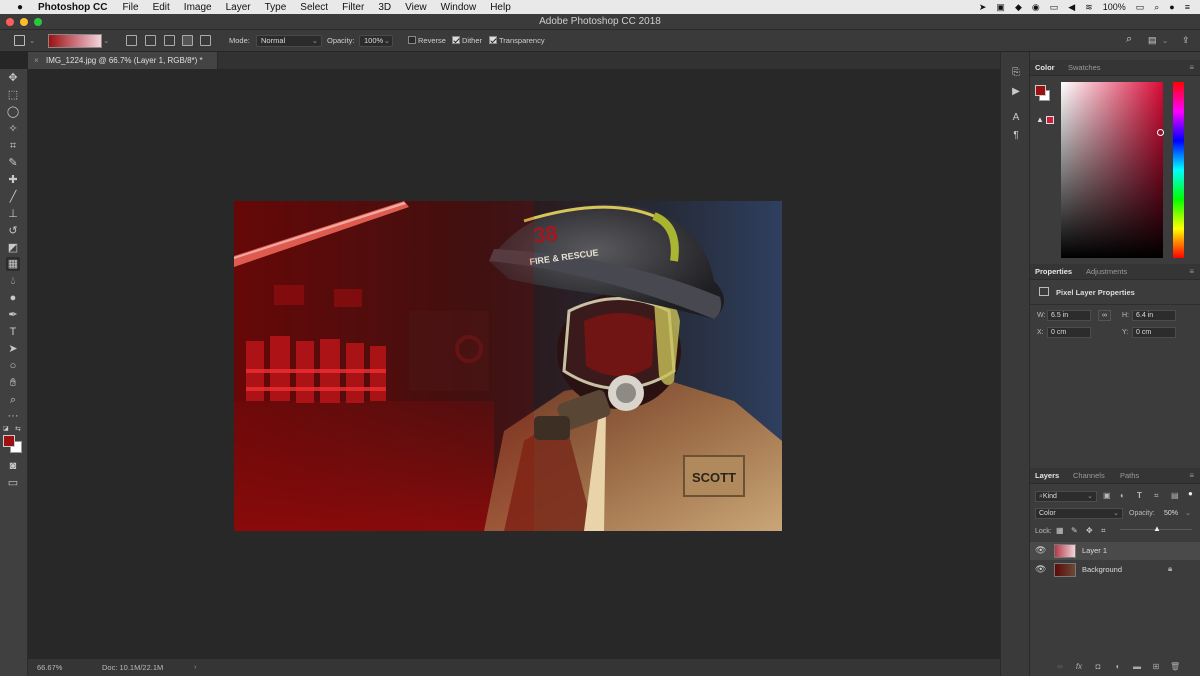 This screenshot has width=1200, height=676. Describe the element at coordinates (13, 366) in the screenshot. I see `ellipse-tool-icon: ○` at that location.